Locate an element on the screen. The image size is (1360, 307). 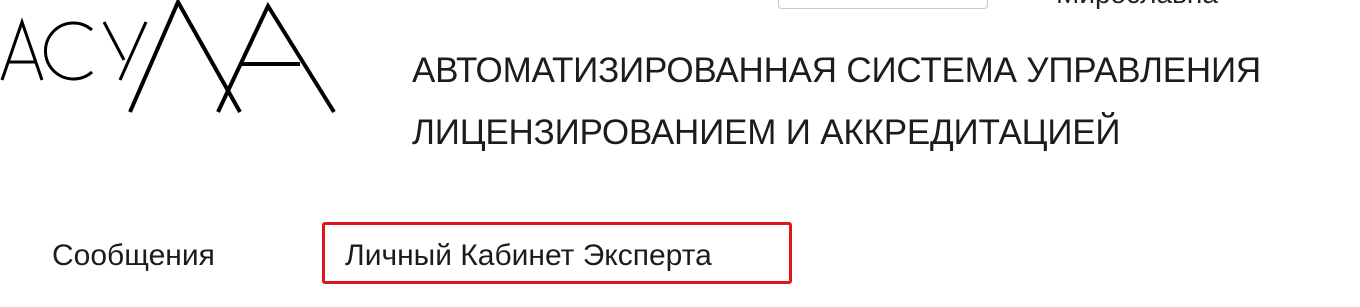
system-title-line-2: ЛИЦЕНЗИРОВАНИЕМ И АККРЕДИТАЦИЕЙ is located at coordinates (766, 132).